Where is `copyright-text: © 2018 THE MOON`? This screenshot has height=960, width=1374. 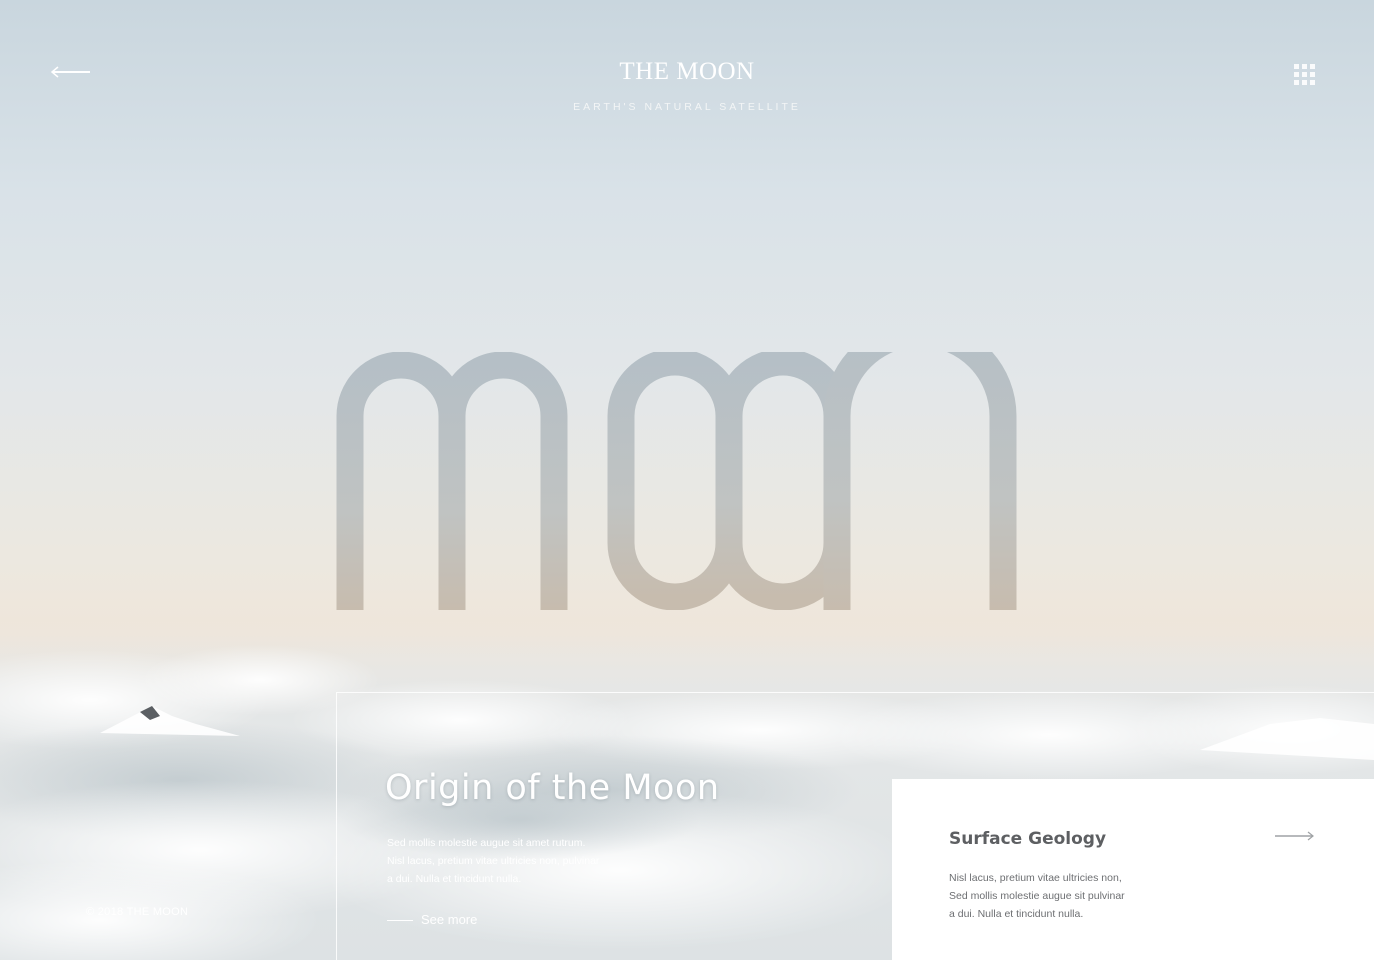 copyright-text: © 2018 THE MOON is located at coordinates (137, 912).